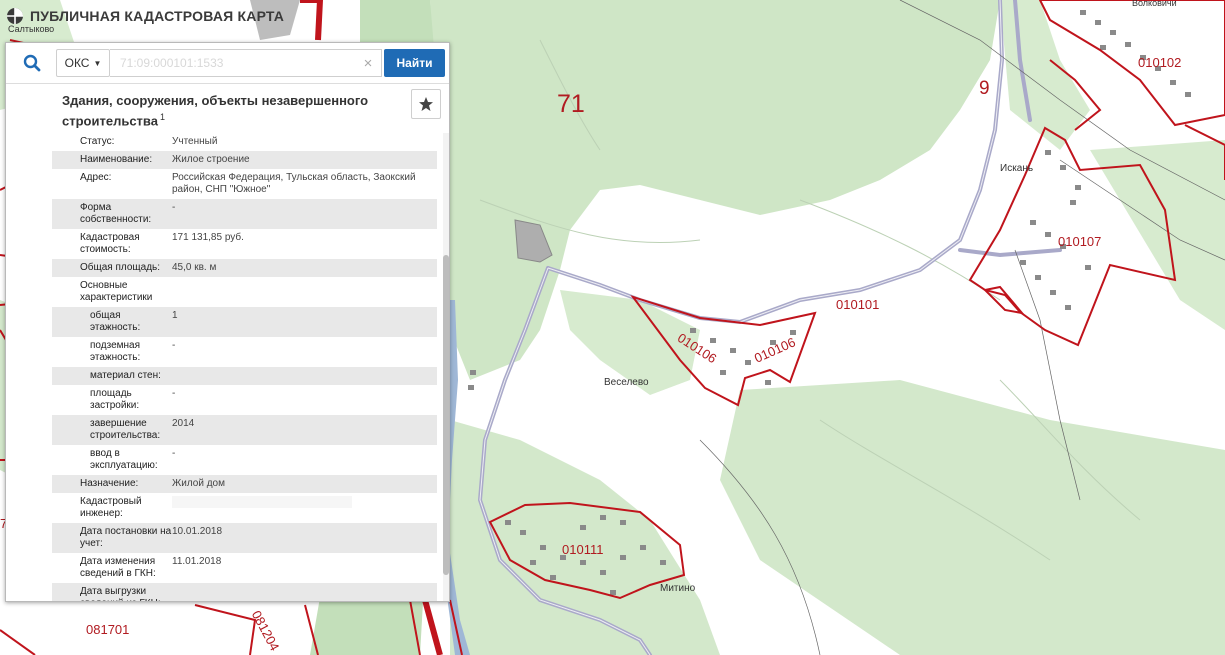 Image resolution: width=1225 pixels, height=655 pixels. Describe the element at coordinates (111, 507) in the screenshot. I see `property-label: Кадастровый инженер:` at that location.